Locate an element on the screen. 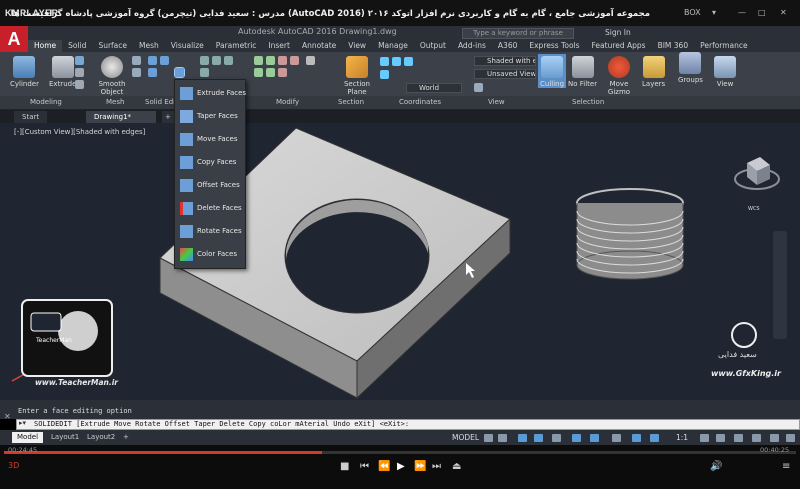 The width and height of the screenshot is (800, 489). rewind-icon: ⏪ is located at coordinates (384, 466).